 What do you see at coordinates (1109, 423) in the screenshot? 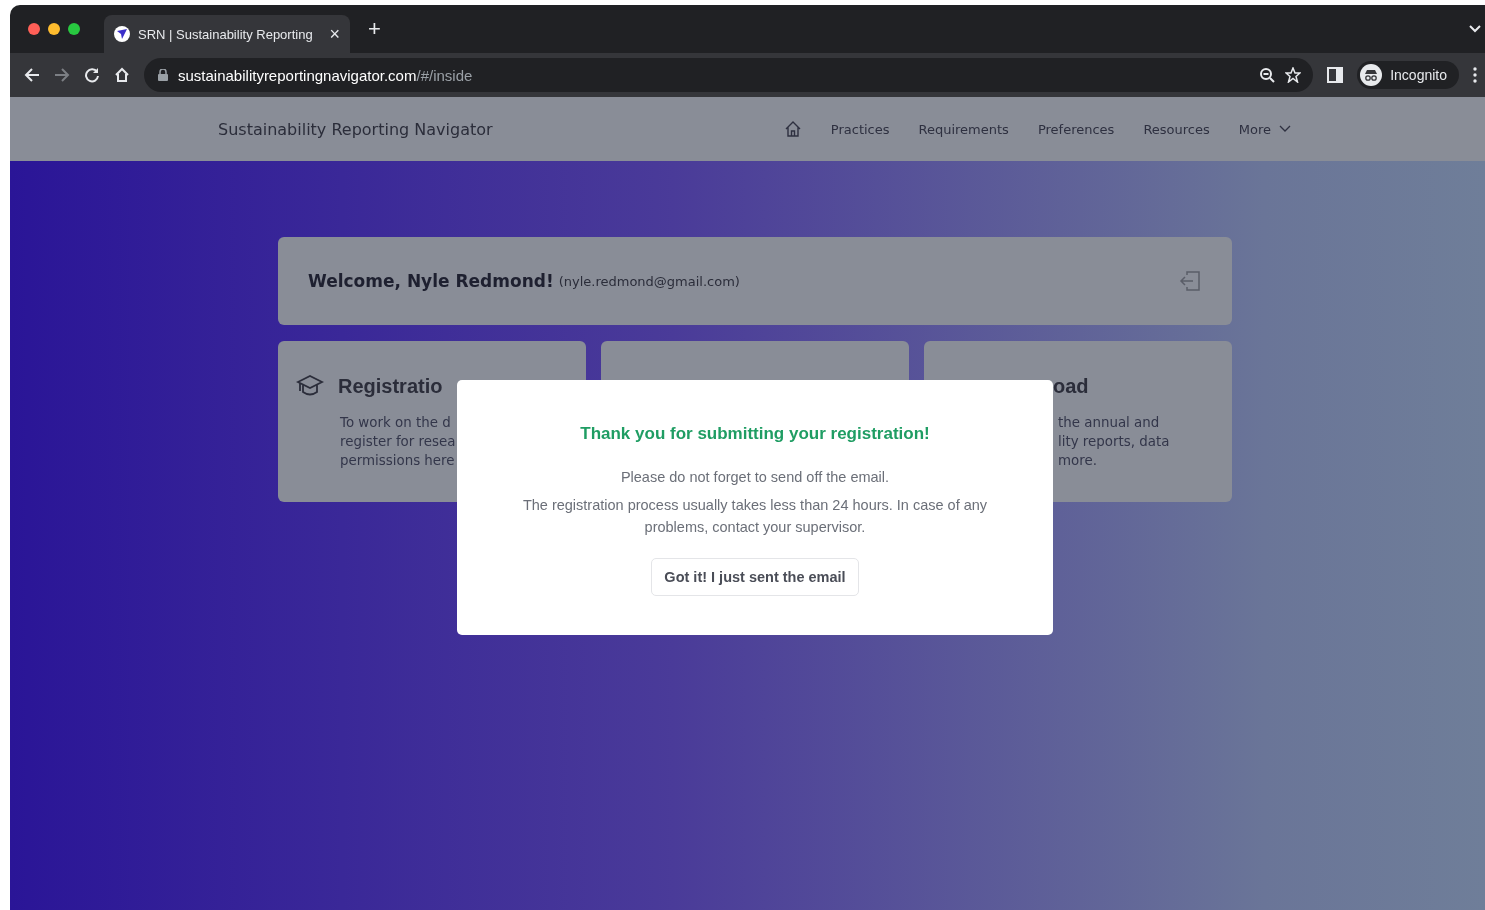
I see `card-text: the annual and` at bounding box center [1109, 423].